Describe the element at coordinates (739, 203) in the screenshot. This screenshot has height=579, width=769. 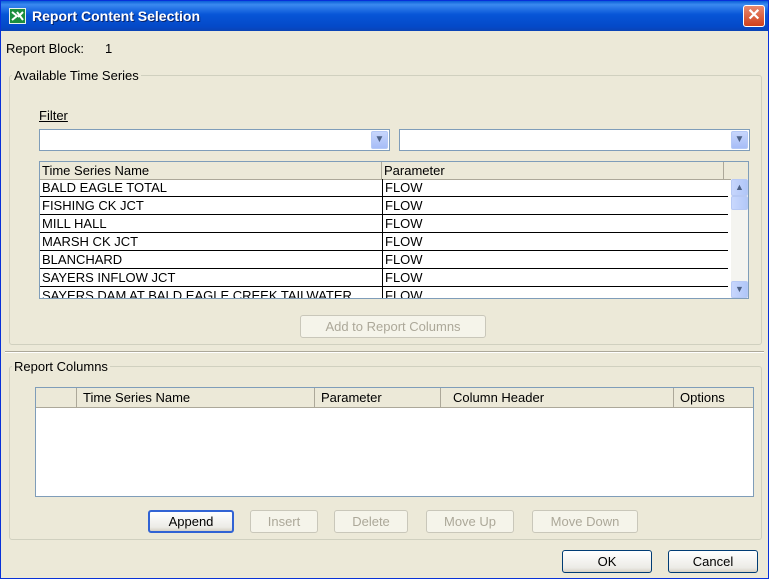
I see `scroll-thumb` at that location.